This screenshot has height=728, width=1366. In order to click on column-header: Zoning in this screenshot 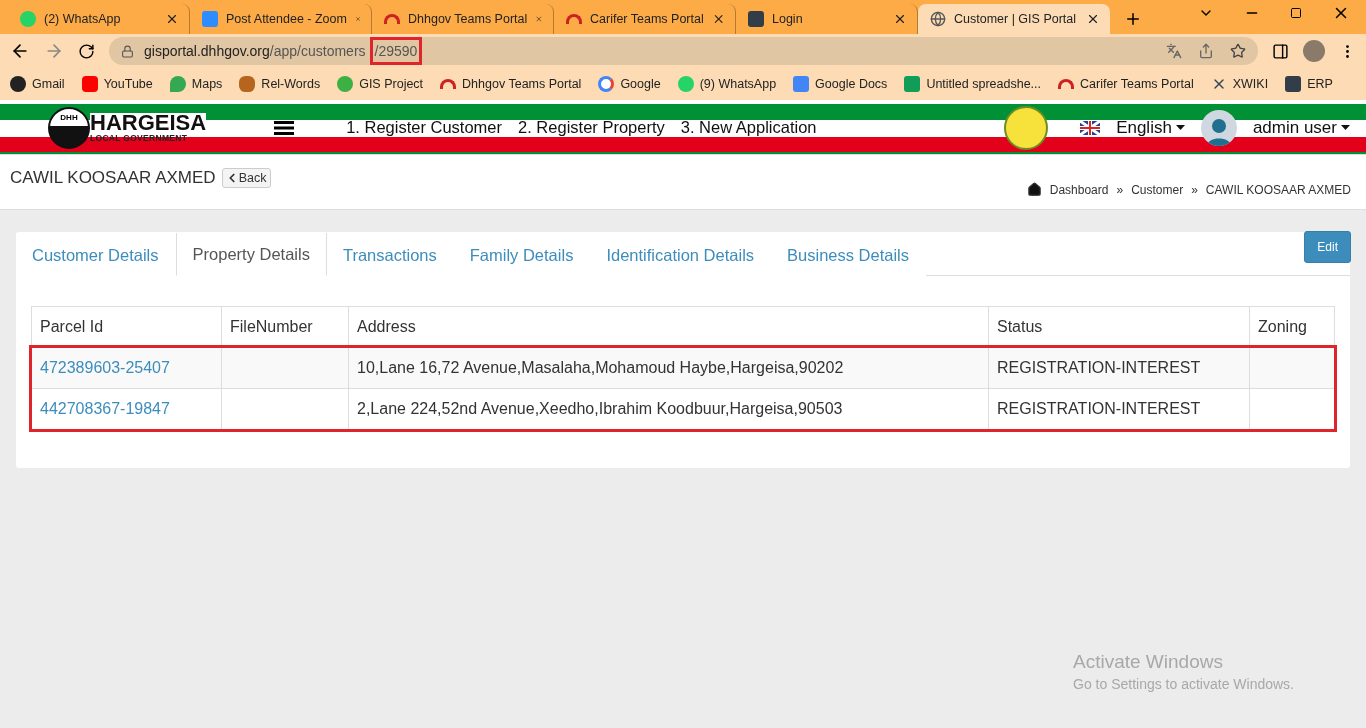, I will do `click(1292, 326)`.